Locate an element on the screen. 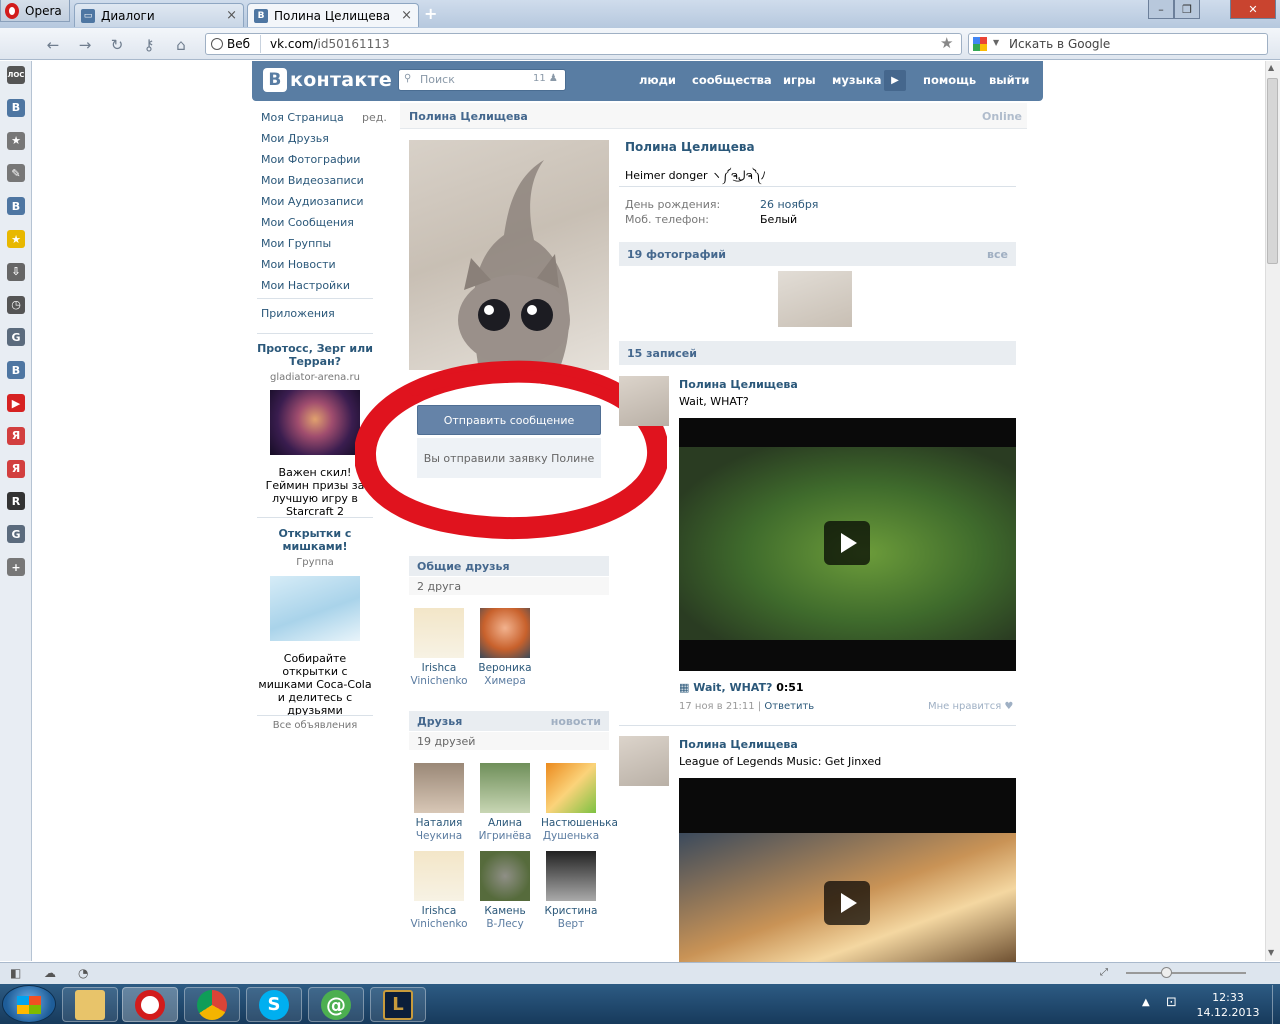 This screenshot has width=1280, height=1024. bookmark-star-icon: ★ is located at coordinates (946, 43).